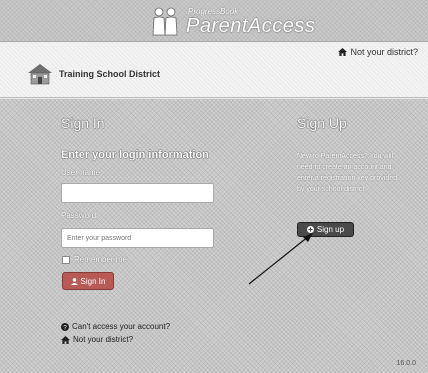 The height and width of the screenshot is (373, 428). Describe the element at coordinates (74, 281) in the screenshot. I see `user-icon` at that location.